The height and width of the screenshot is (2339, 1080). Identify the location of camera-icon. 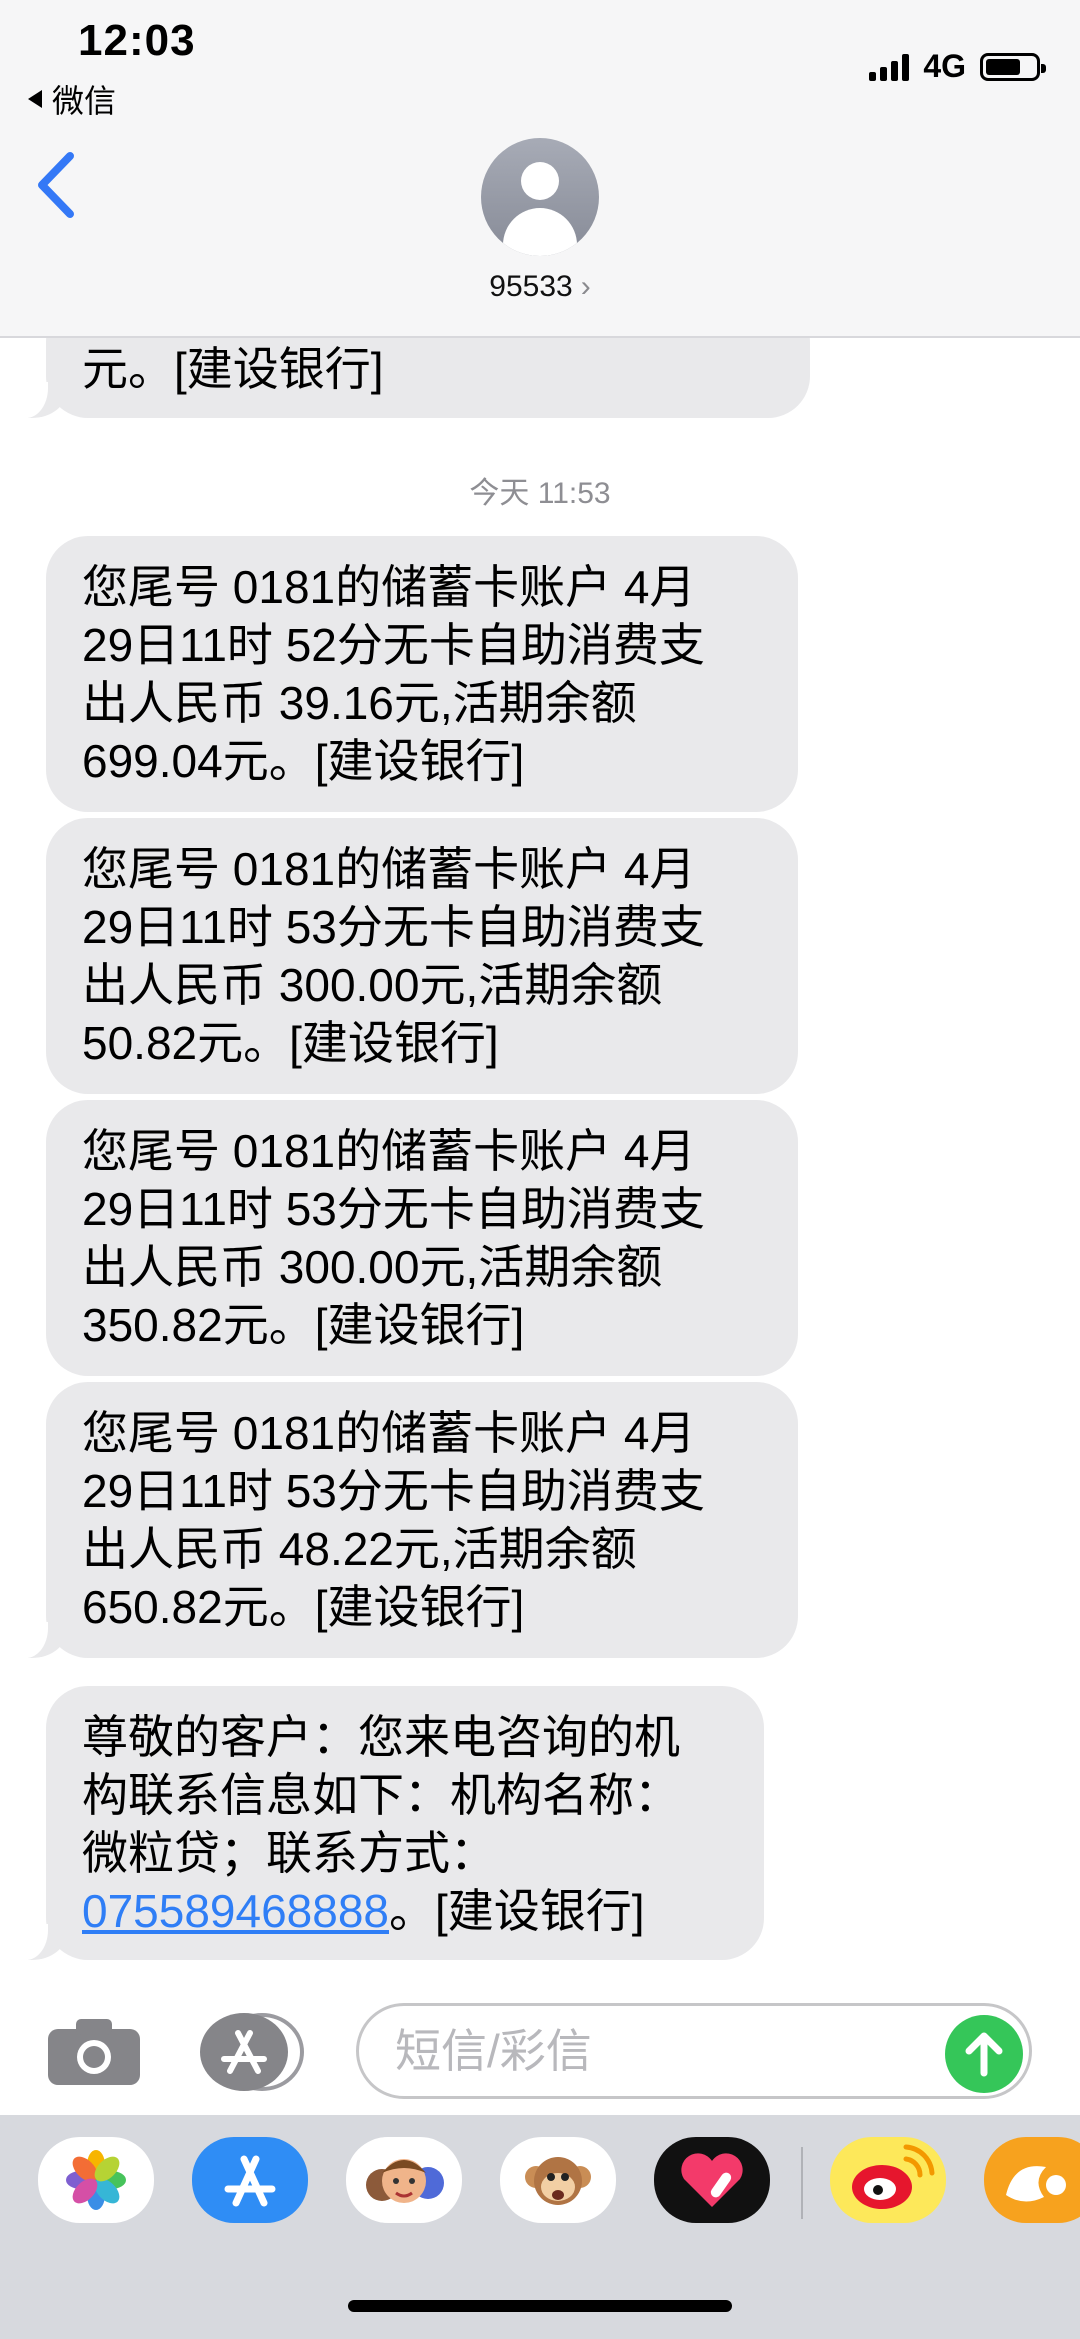
(94, 2052).